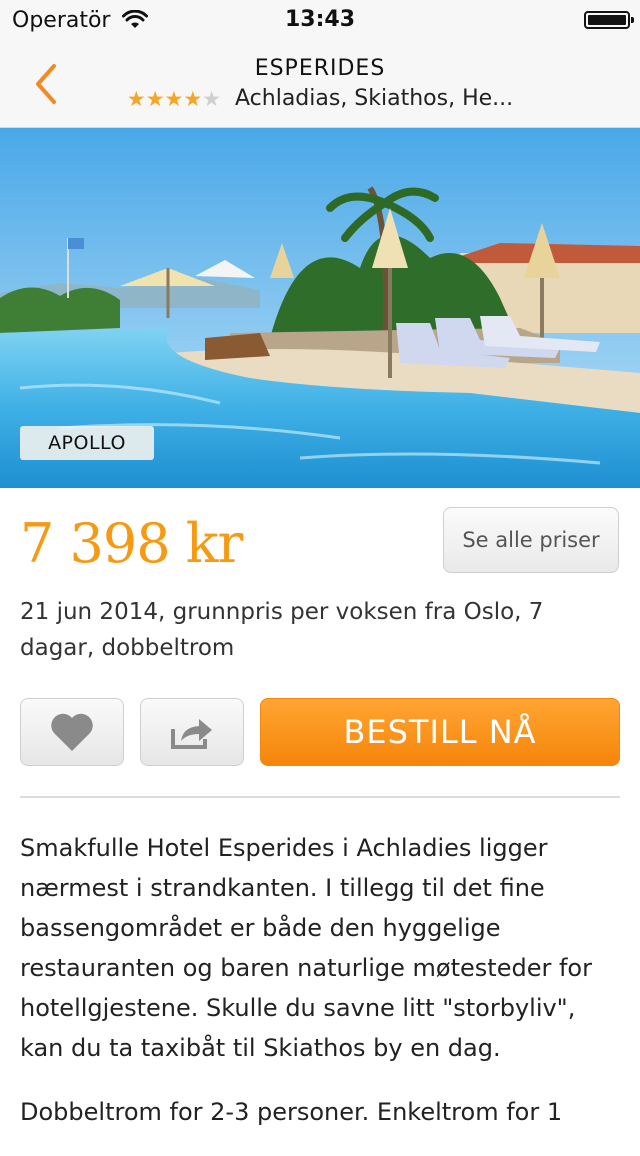 The image size is (640, 1156). Describe the element at coordinates (531, 540) in the screenshot. I see `see-all-prices-button: Se alle priser` at that location.